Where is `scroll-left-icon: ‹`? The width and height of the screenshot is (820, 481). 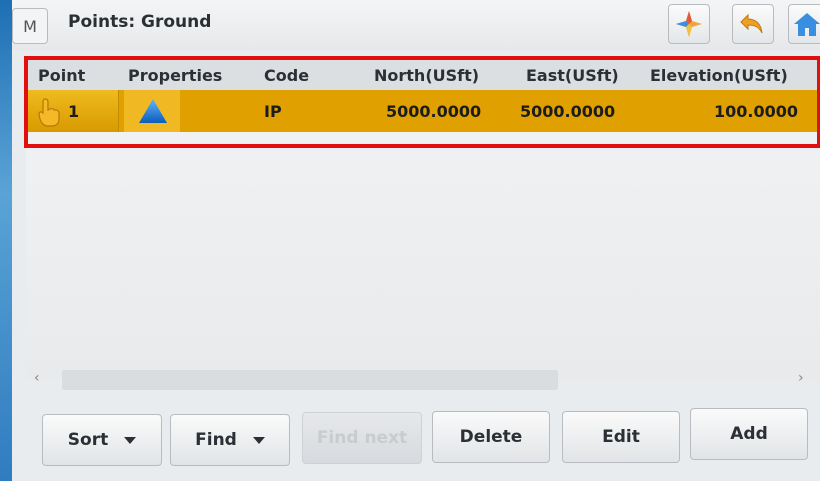
scroll-left-icon: ‹ is located at coordinates (37, 378).